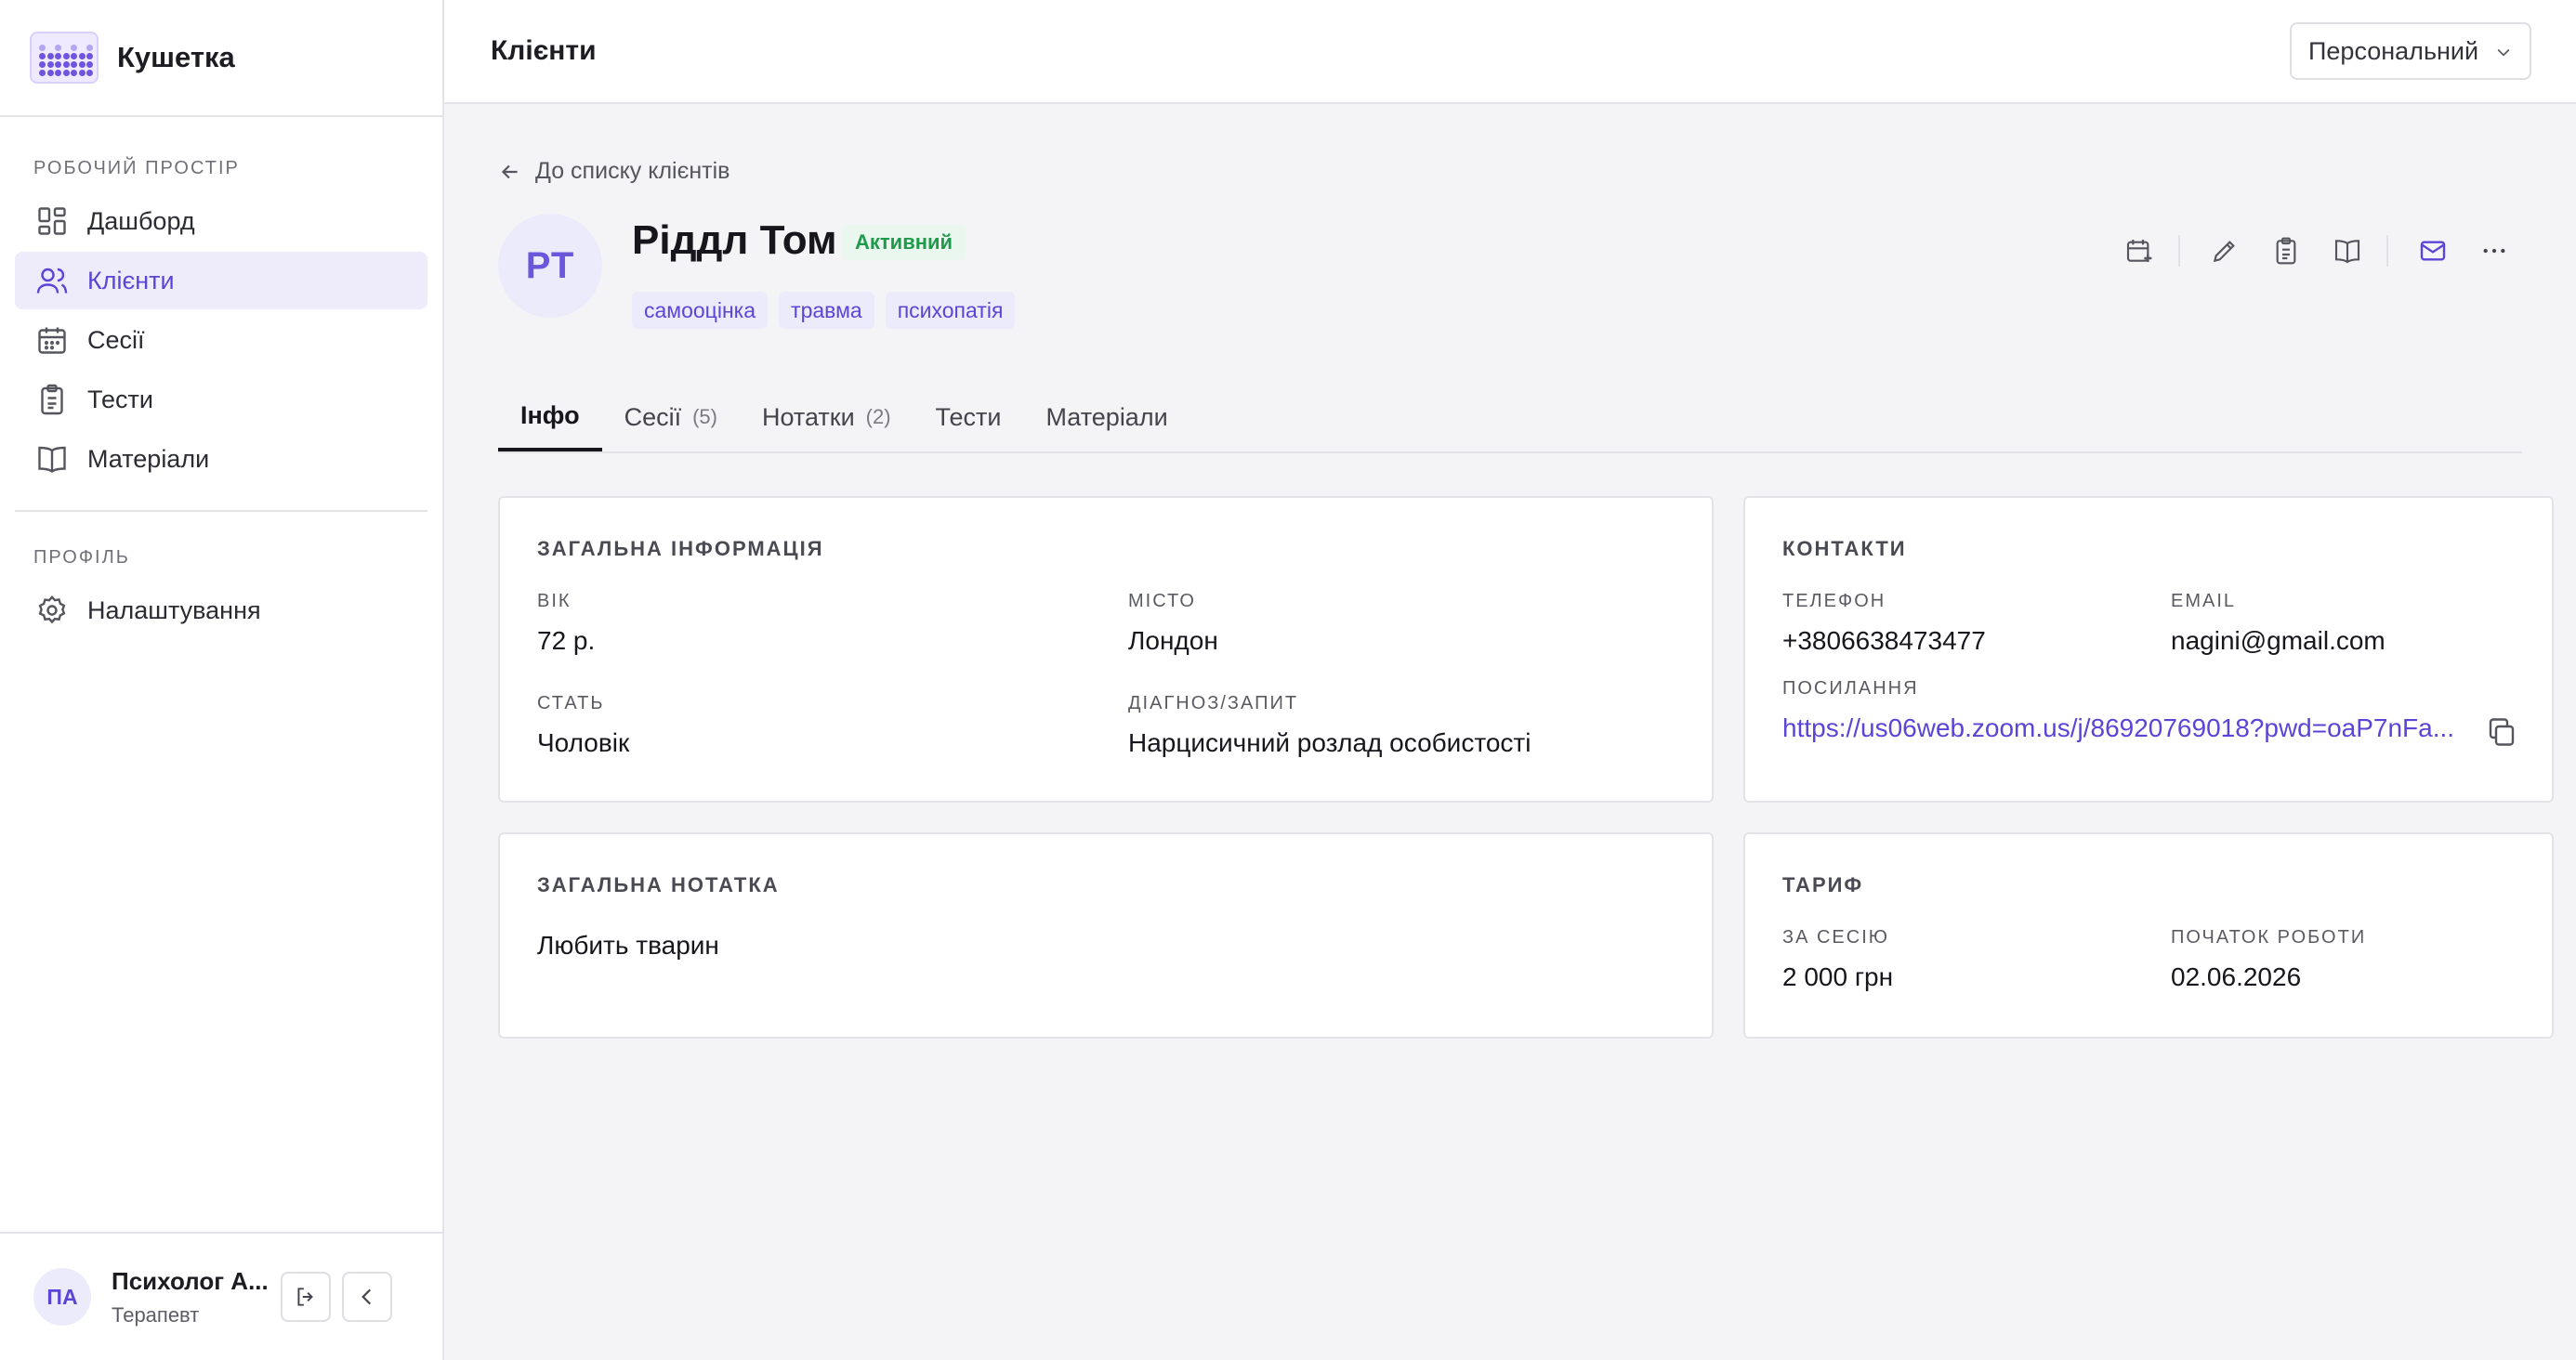 The width and height of the screenshot is (2576, 1360). I want to click on tab-label: Нотатки, so click(808, 416).